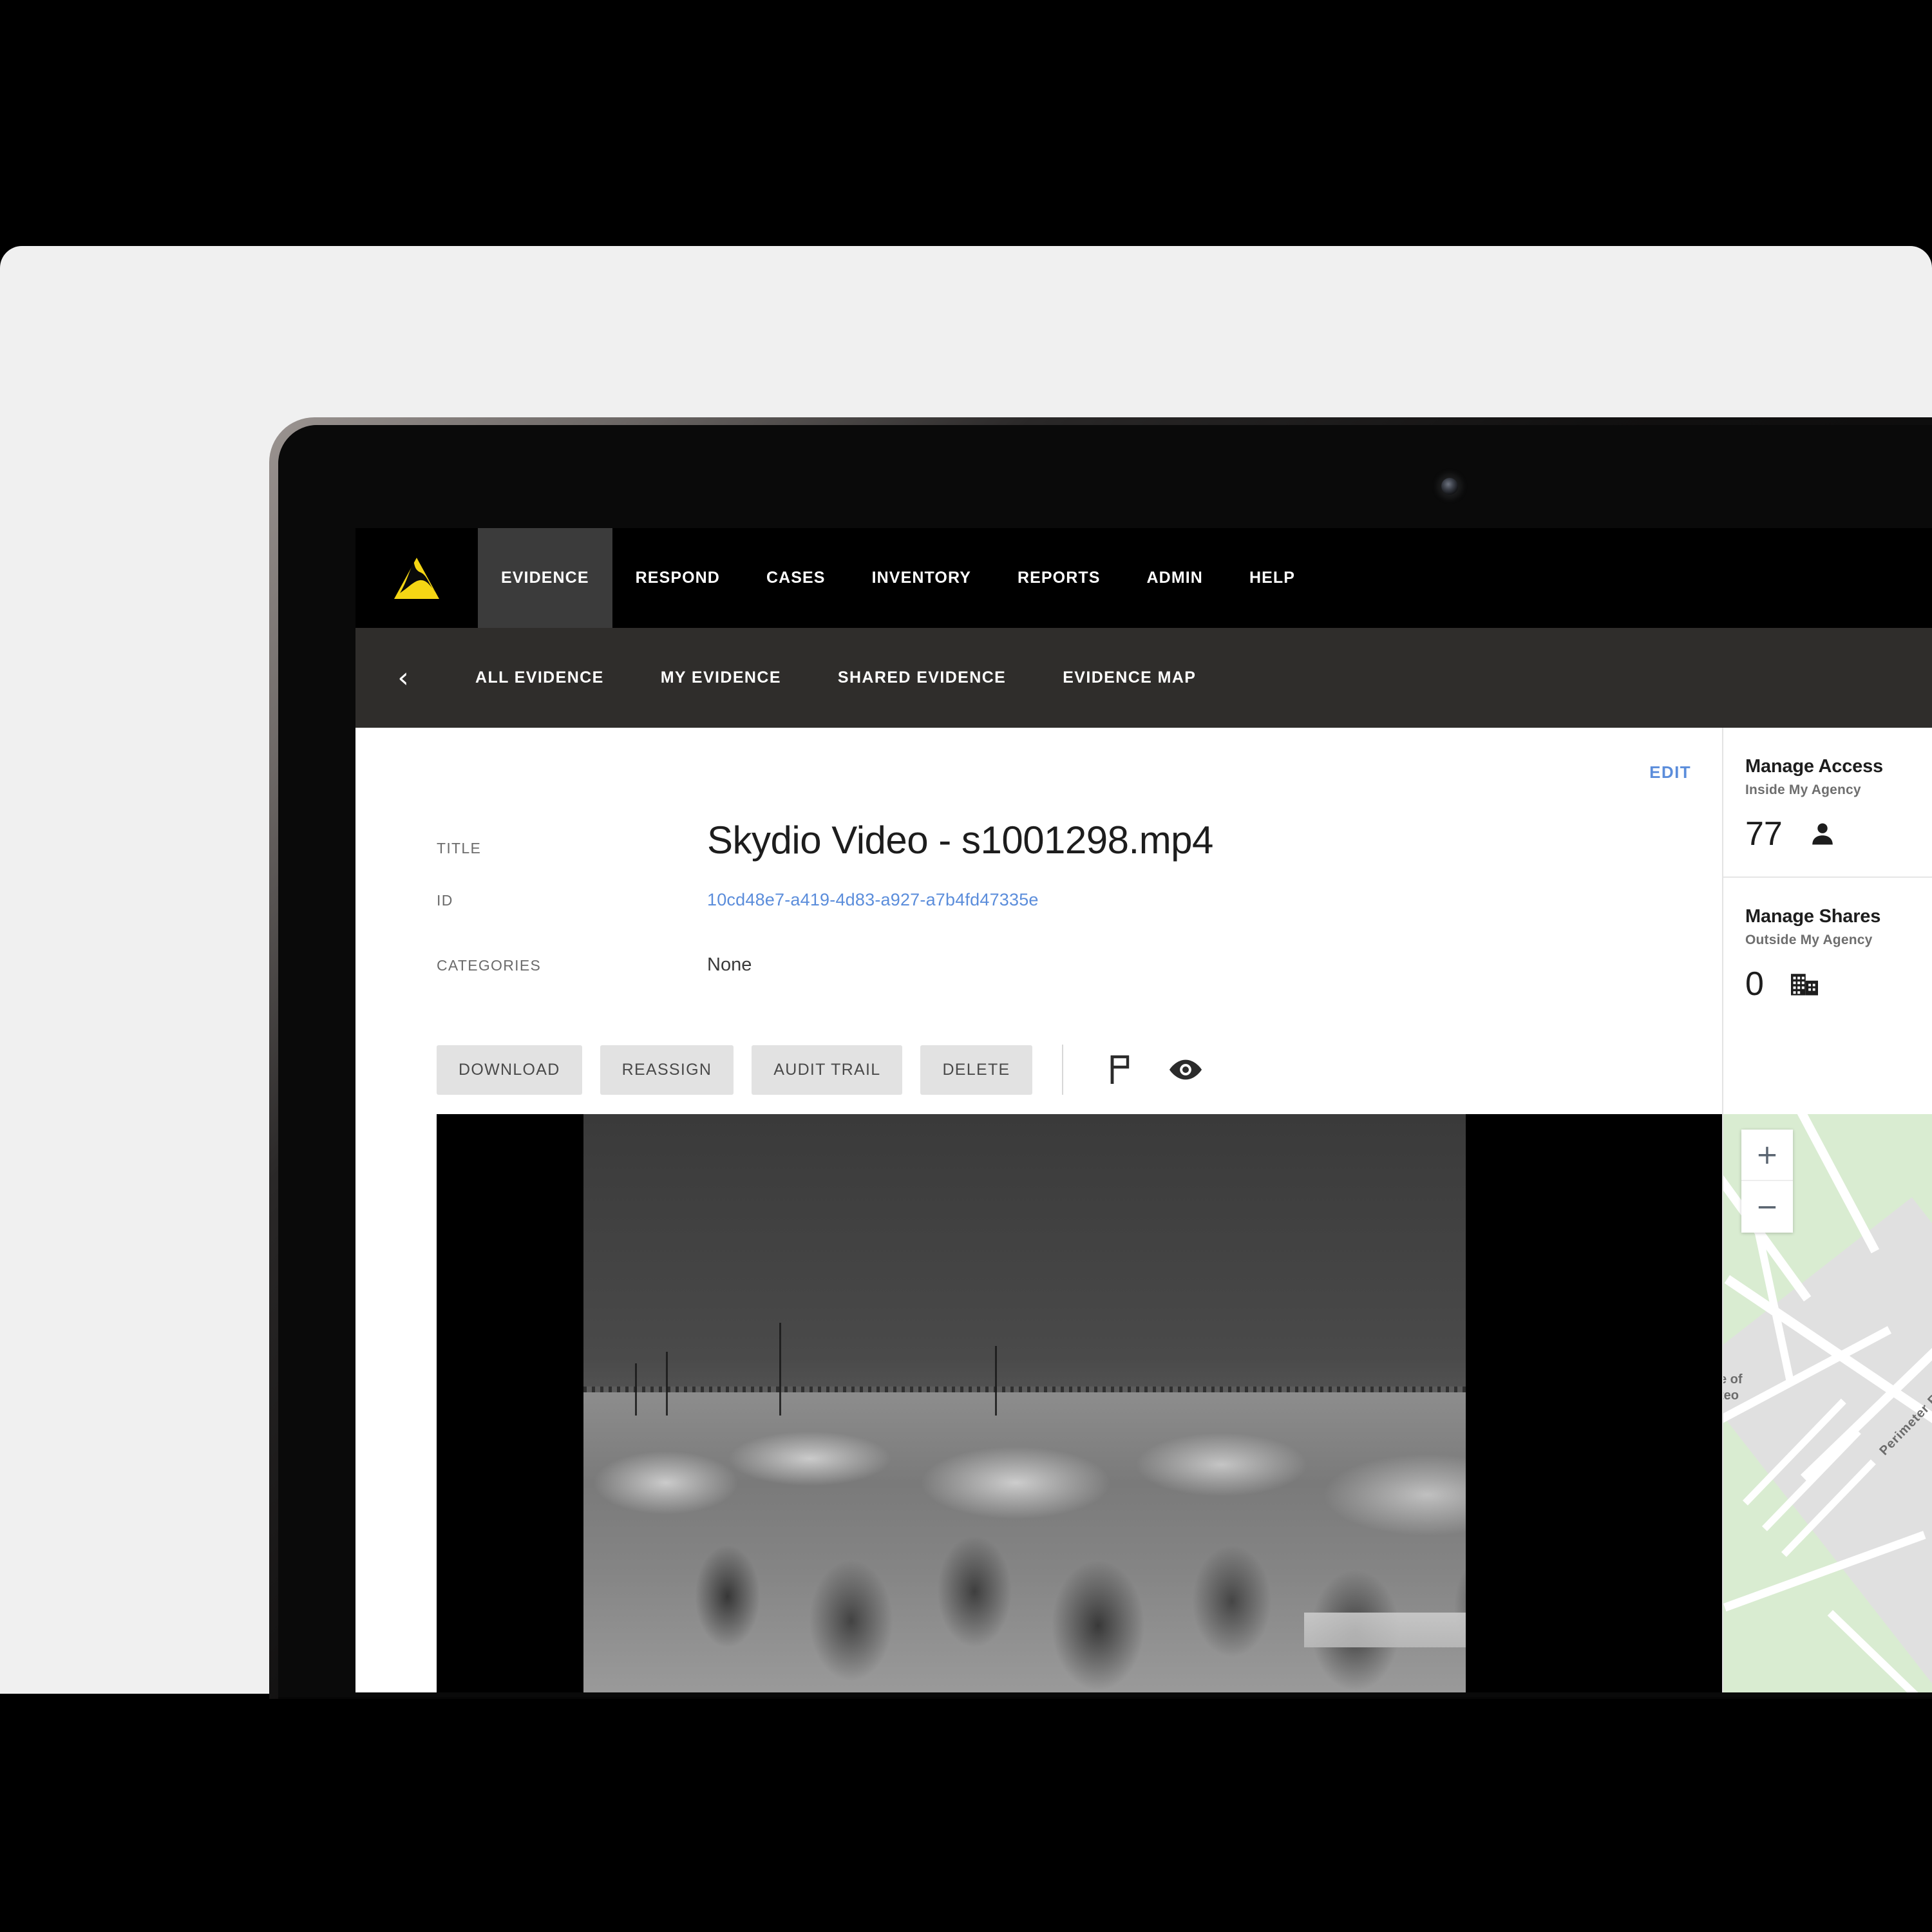 This screenshot has height=1932, width=1932. Describe the element at coordinates (1449, 486) in the screenshot. I see `webcam-icon` at that location.